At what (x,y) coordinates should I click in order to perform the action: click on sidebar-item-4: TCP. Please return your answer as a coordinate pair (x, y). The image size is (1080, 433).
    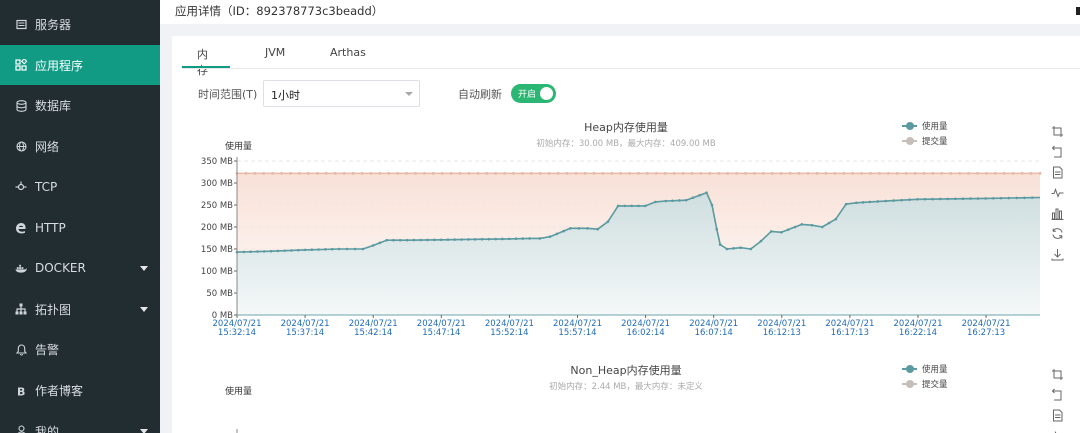
    Looking at the image, I should click on (80, 187).